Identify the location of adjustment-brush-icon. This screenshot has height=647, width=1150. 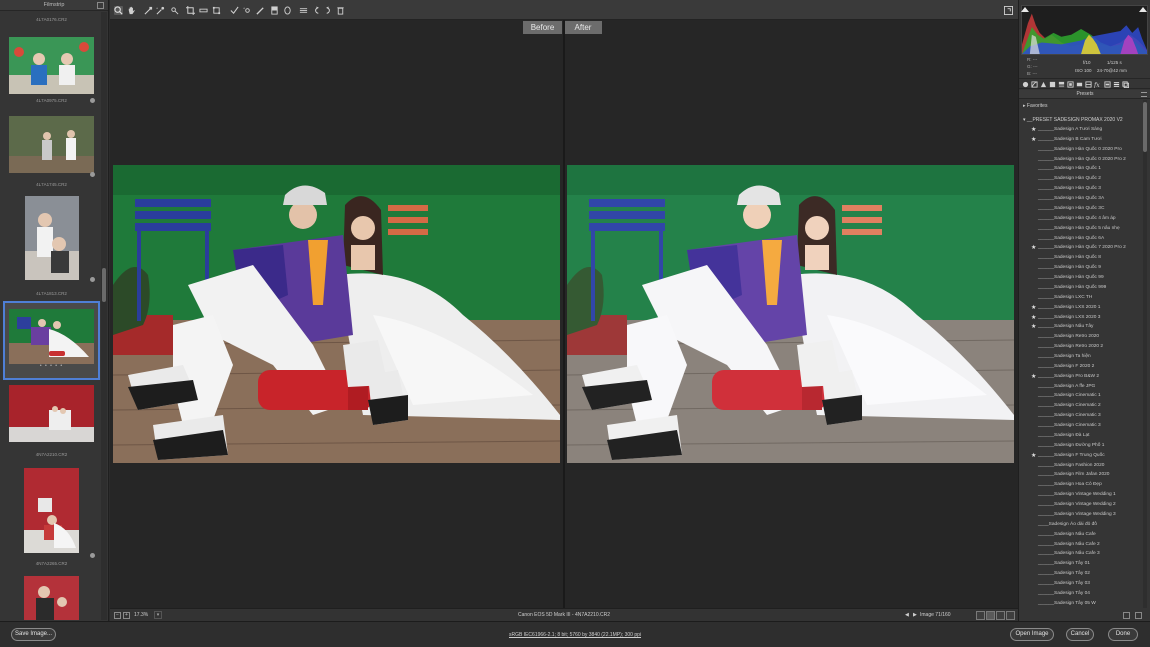
(260, 10).